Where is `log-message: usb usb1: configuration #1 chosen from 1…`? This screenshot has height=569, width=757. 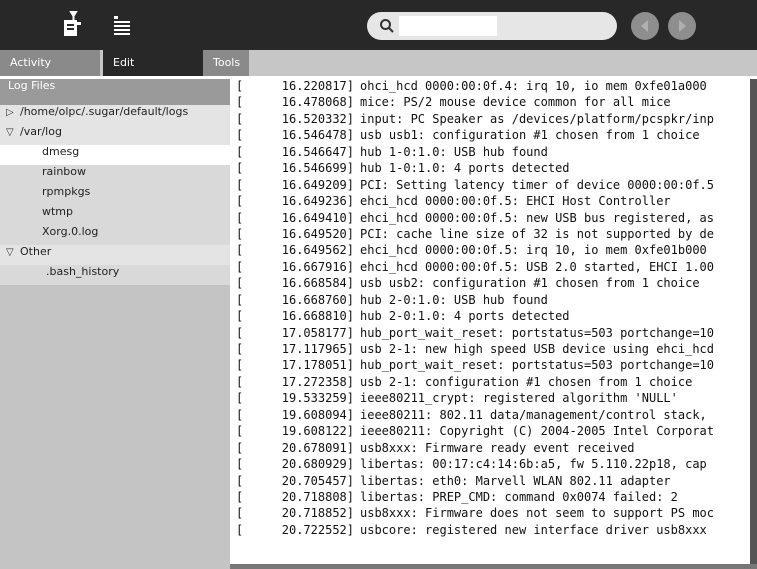 log-message: usb usb1: configuration #1 chosen from 1… is located at coordinates (530, 135).